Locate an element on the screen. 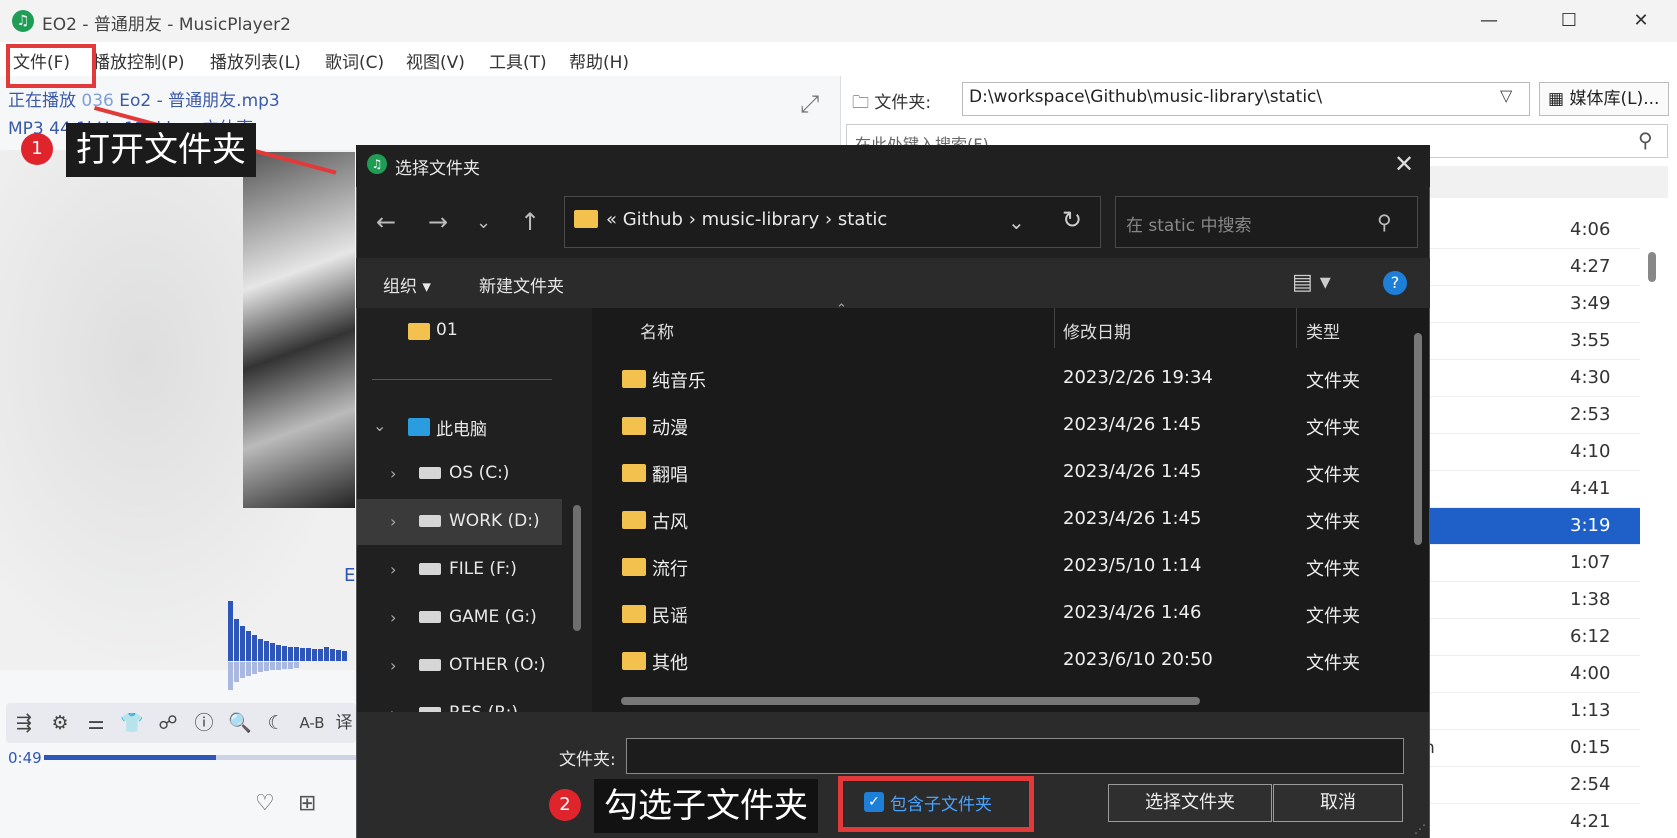 This screenshot has width=1677, height=838. file-row: 其他 2023/6/10 20:50 文件夹 is located at coordinates (999, 660).